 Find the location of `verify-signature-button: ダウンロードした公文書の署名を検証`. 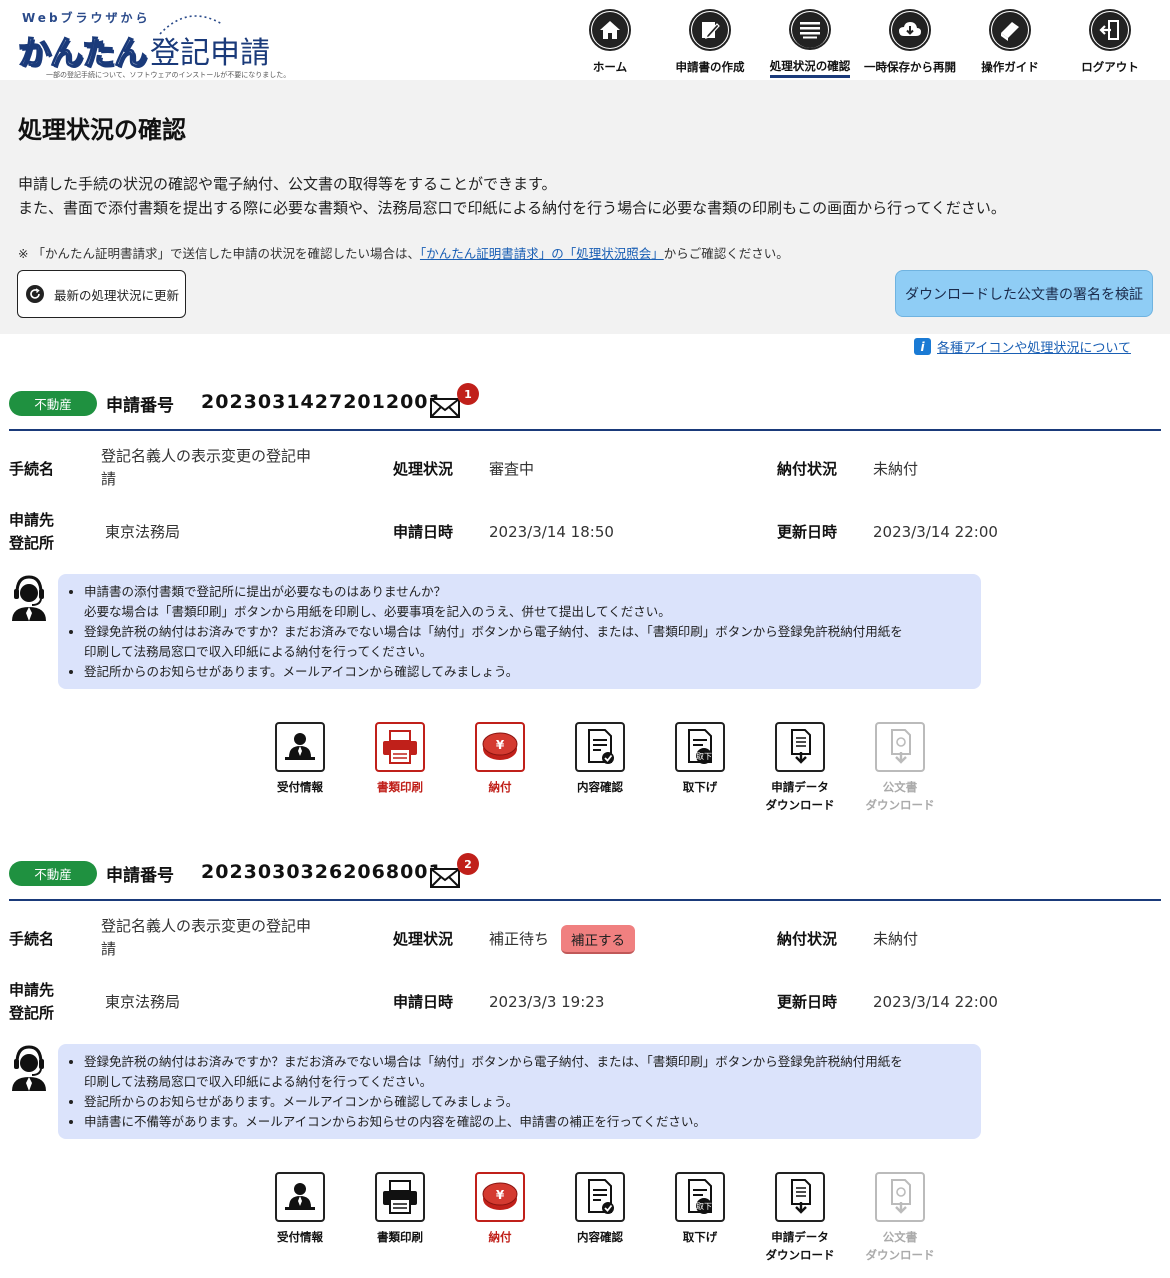

verify-signature-button: ダウンロードした公文書の署名を検証 is located at coordinates (1024, 293).